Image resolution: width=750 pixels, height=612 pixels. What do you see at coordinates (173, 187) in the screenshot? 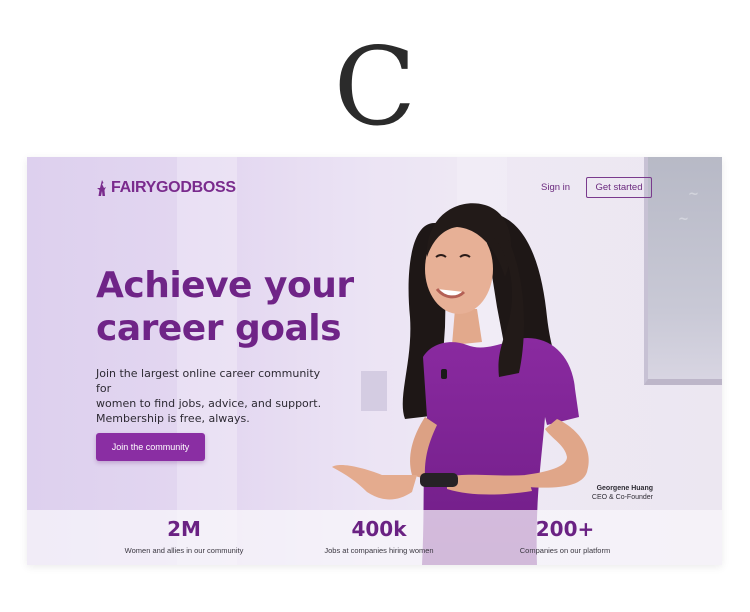
I see `brand-logo-text: FAIRYGODBOSS` at bounding box center [173, 187].